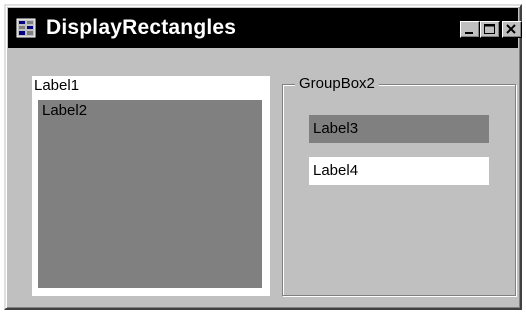 The width and height of the screenshot is (526, 314). I want to click on maximize-icon, so click(489, 29).